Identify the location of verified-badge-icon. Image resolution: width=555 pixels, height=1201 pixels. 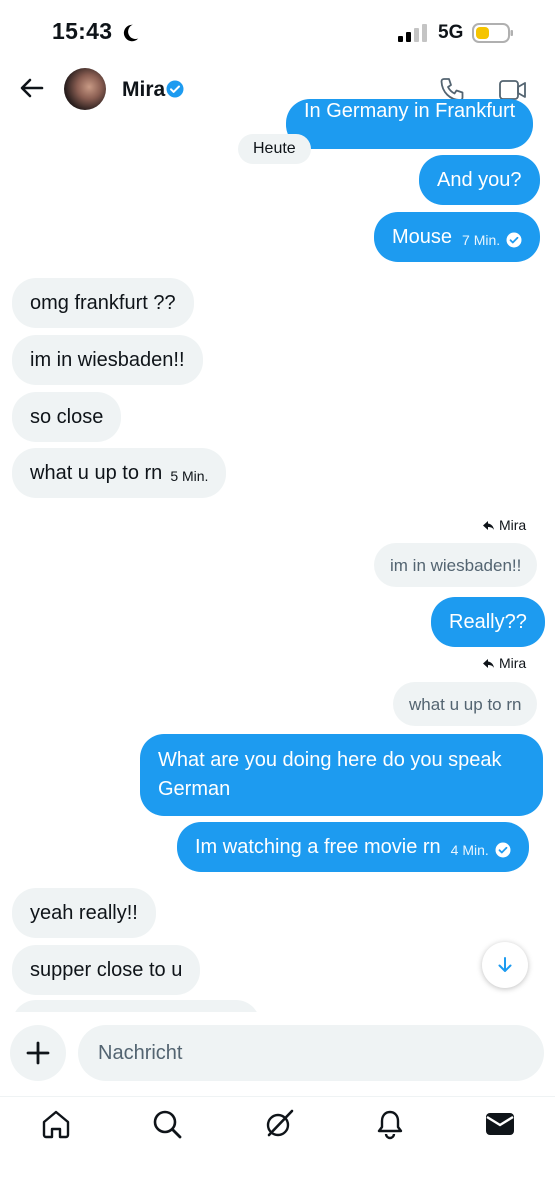
(175, 89).